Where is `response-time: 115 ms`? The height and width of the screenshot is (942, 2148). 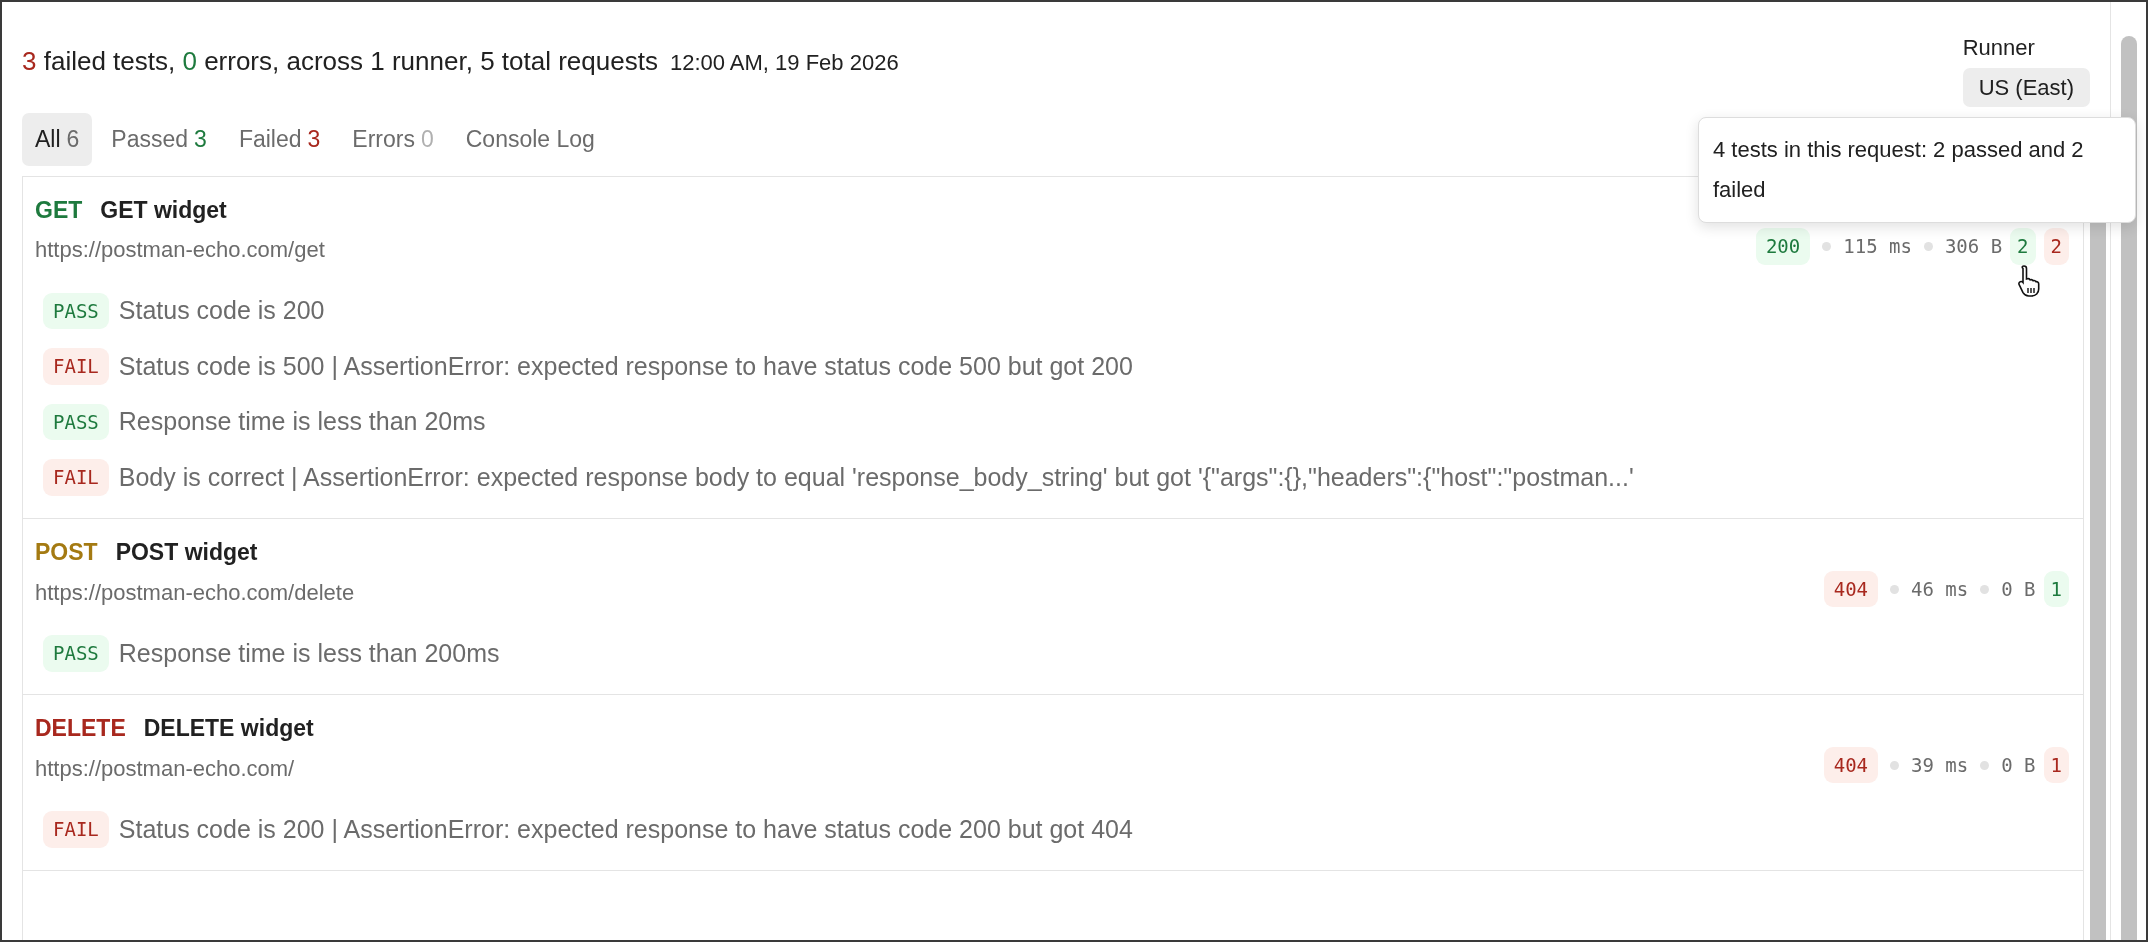
response-time: 115 ms is located at coordinates (1877, 247).